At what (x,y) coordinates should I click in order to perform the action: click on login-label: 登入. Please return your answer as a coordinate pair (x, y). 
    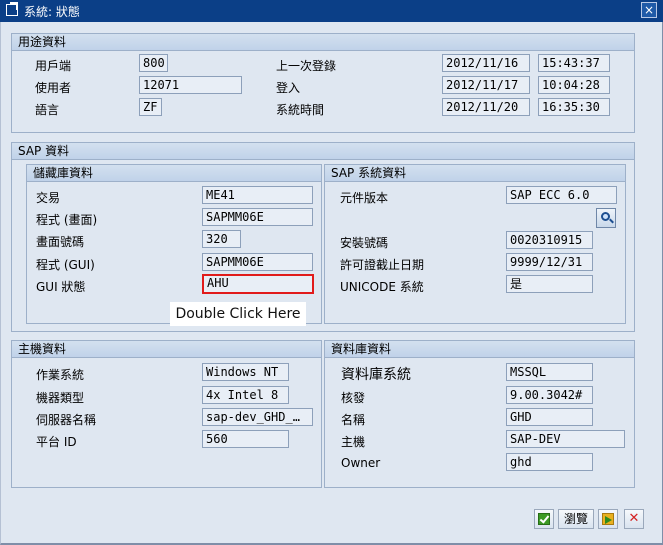
    Looking at the image, I should click on (288, 88).